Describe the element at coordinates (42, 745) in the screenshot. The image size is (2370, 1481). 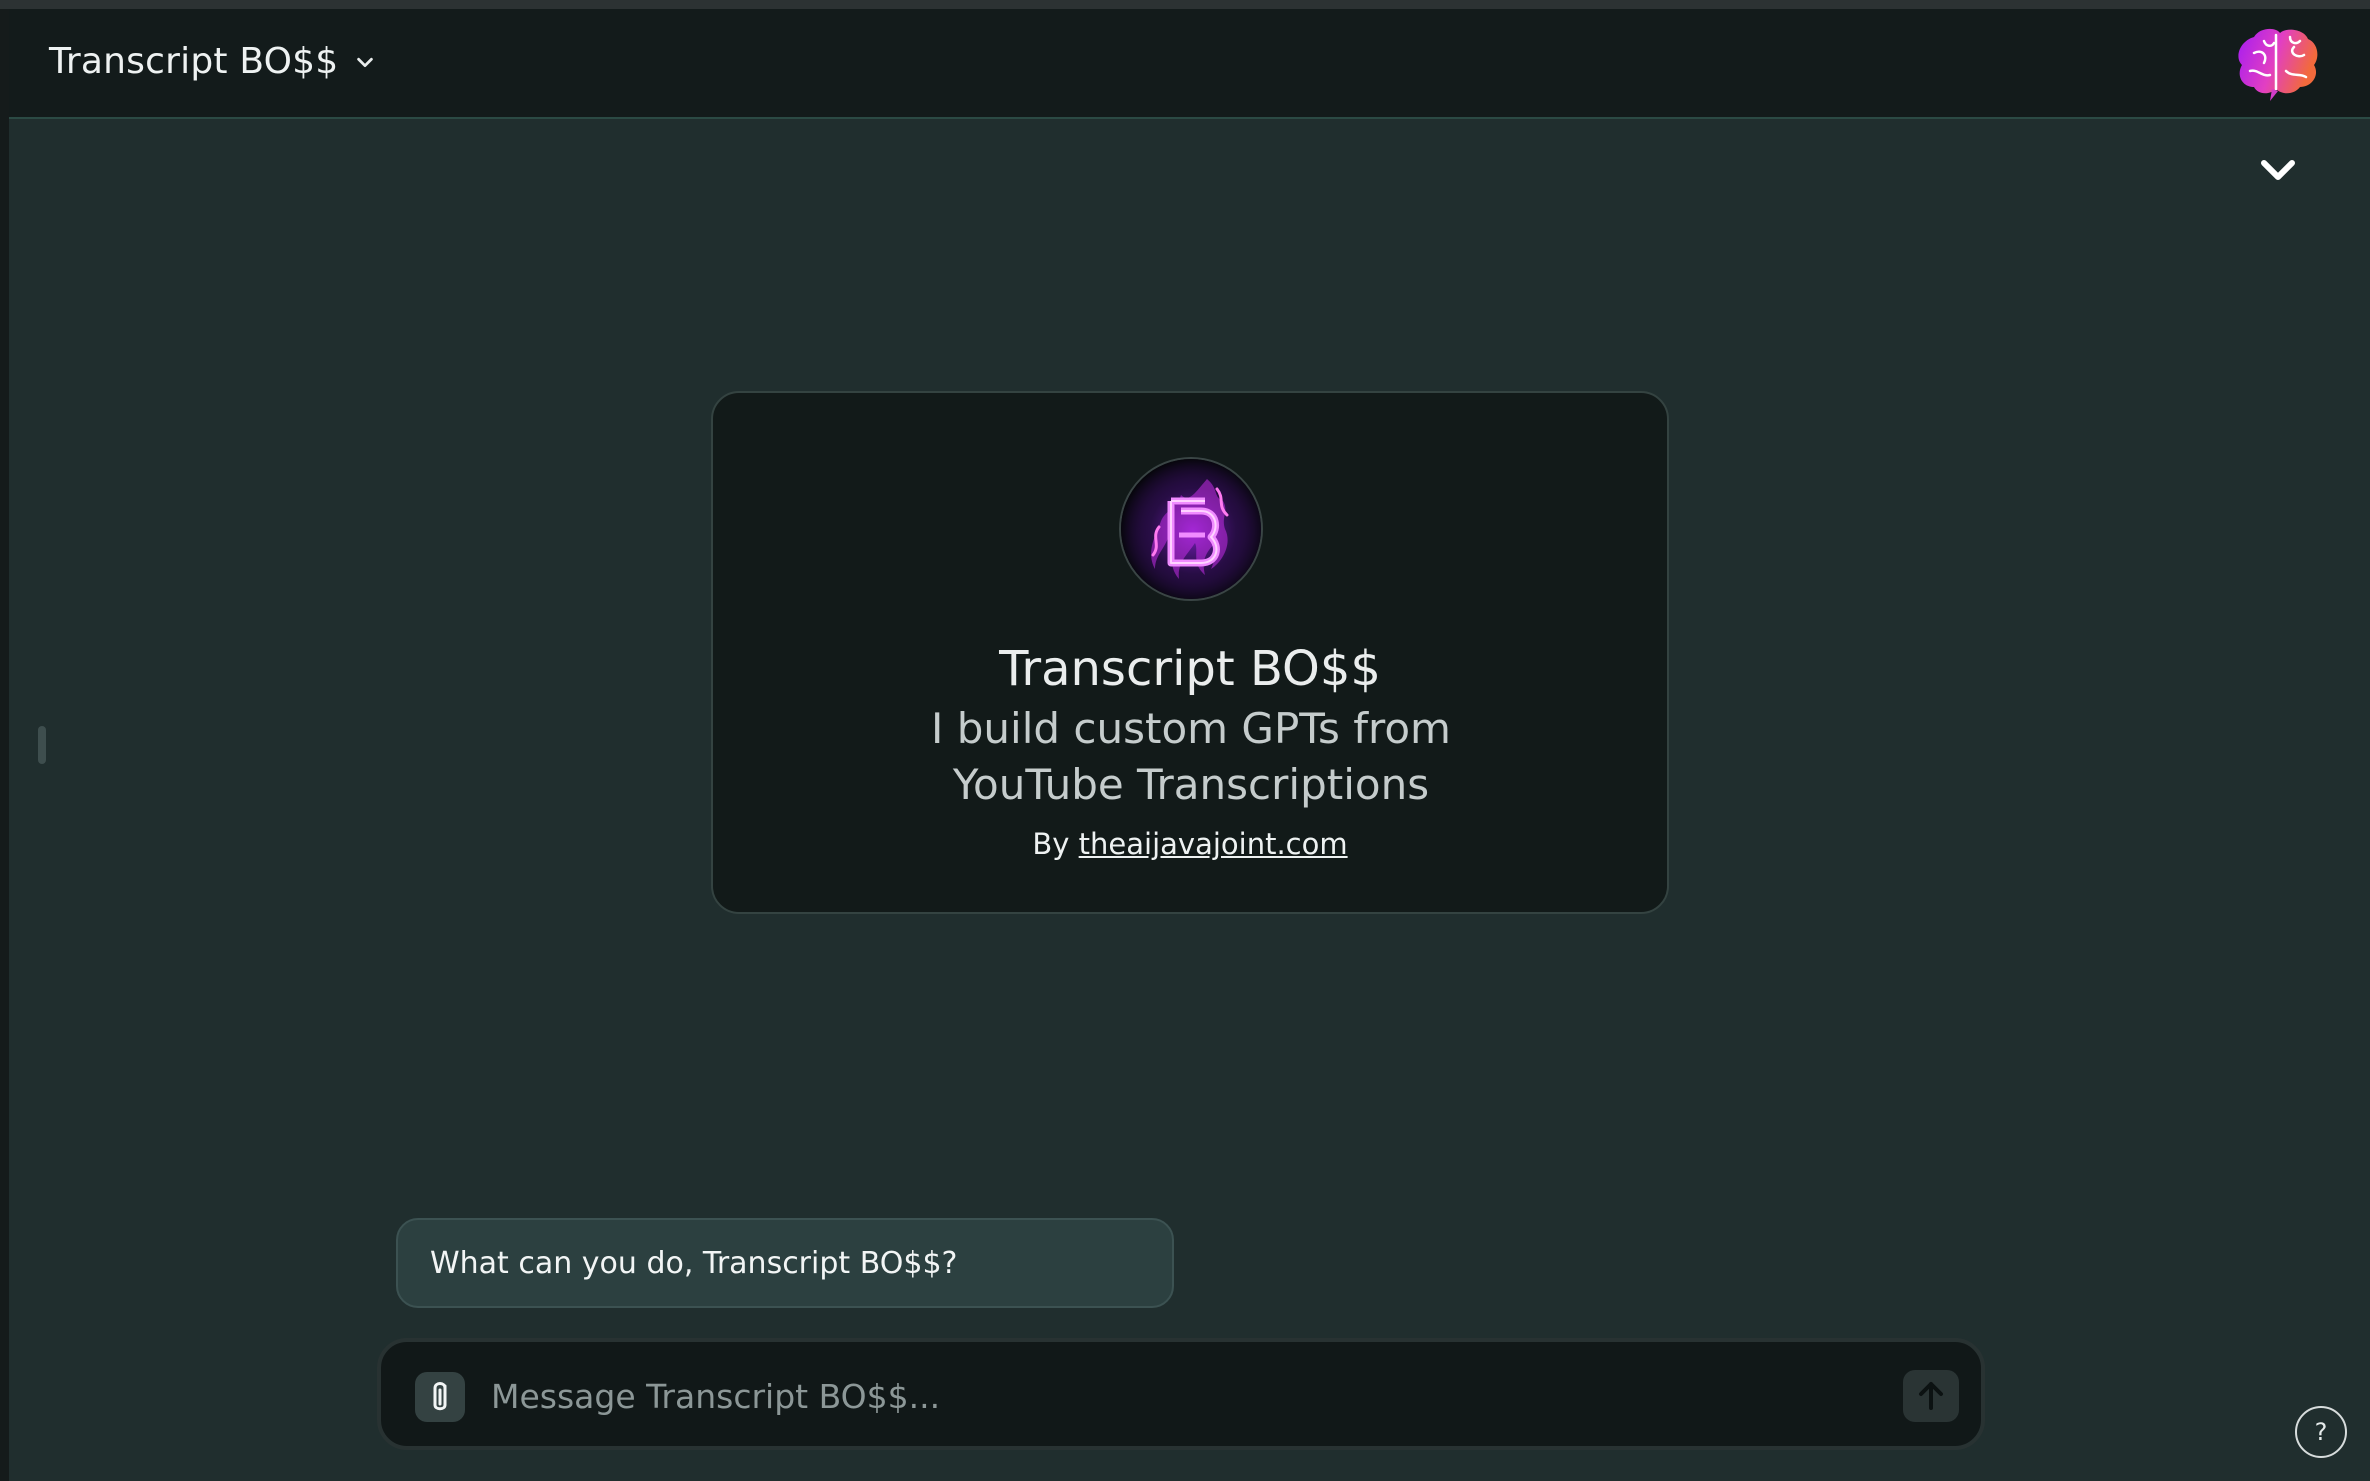
I see `sidebar-resize-handle` at that location.